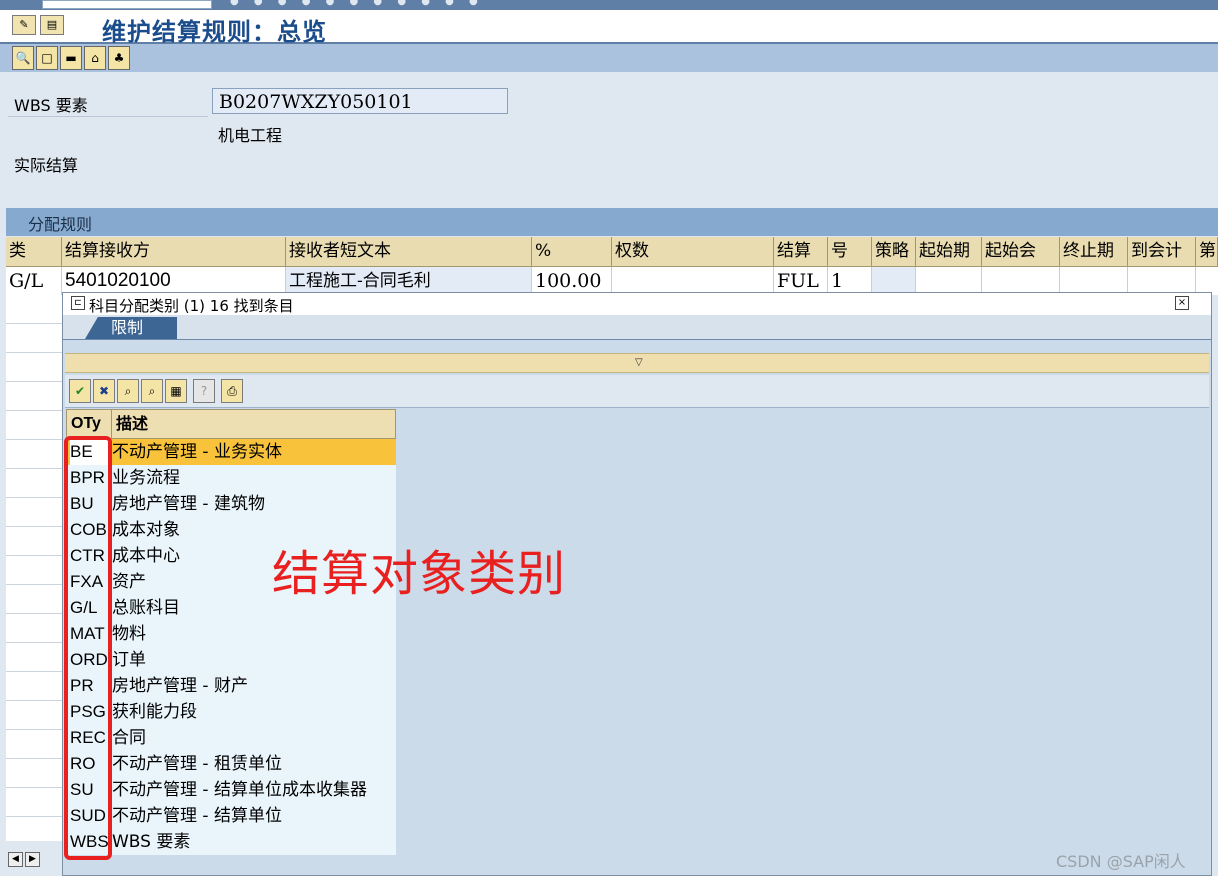  I want to click on watermark: CSDN @SAP闲人, so click(1121, 861).